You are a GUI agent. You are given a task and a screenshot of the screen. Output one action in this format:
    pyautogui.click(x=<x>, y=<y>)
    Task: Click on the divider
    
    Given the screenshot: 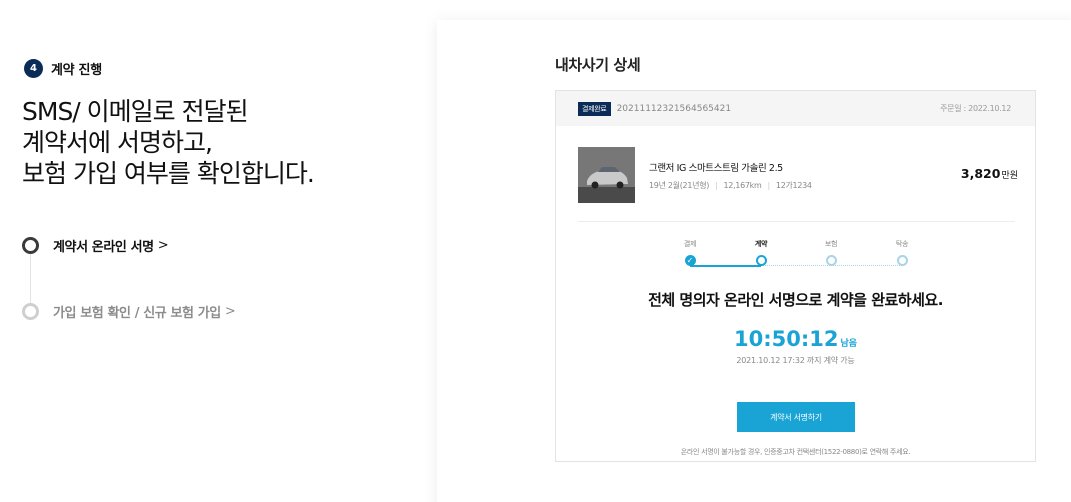 What is the action you would take?
    pyautogui.click(x=796, y=221)
    